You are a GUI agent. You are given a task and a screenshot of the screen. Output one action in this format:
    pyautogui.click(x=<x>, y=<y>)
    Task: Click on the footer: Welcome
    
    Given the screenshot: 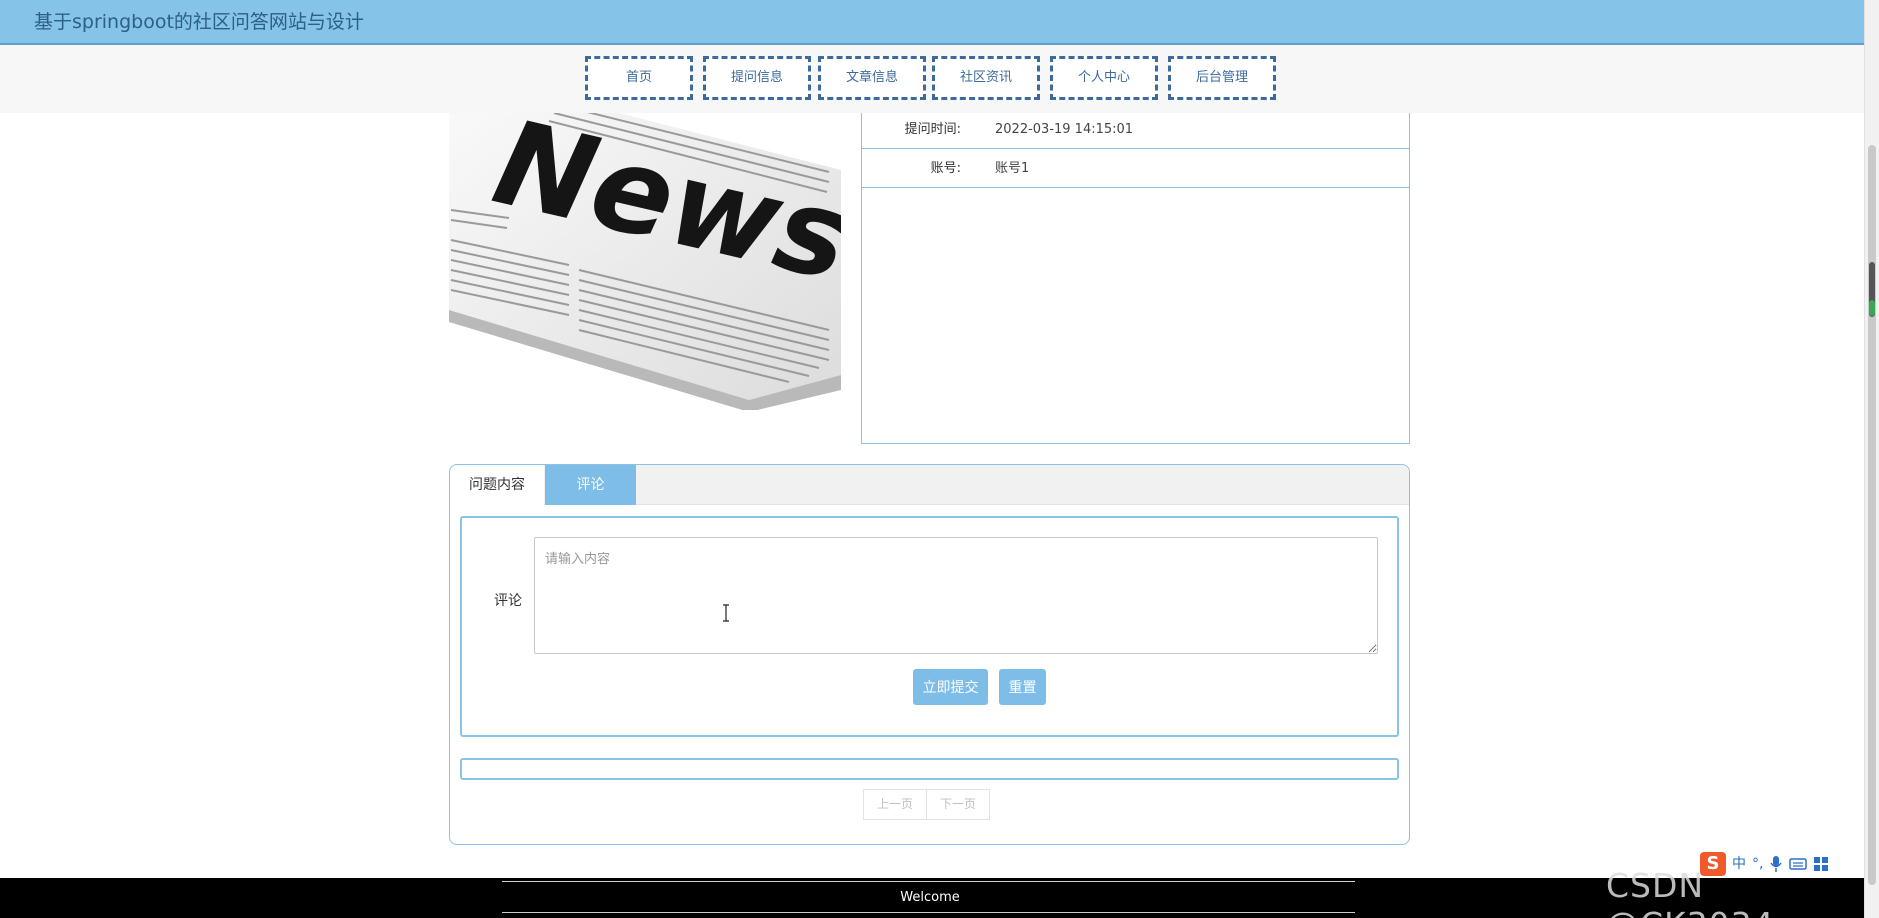 What is the action you would take?
    pyautogui.click(x=932, y=898)
    